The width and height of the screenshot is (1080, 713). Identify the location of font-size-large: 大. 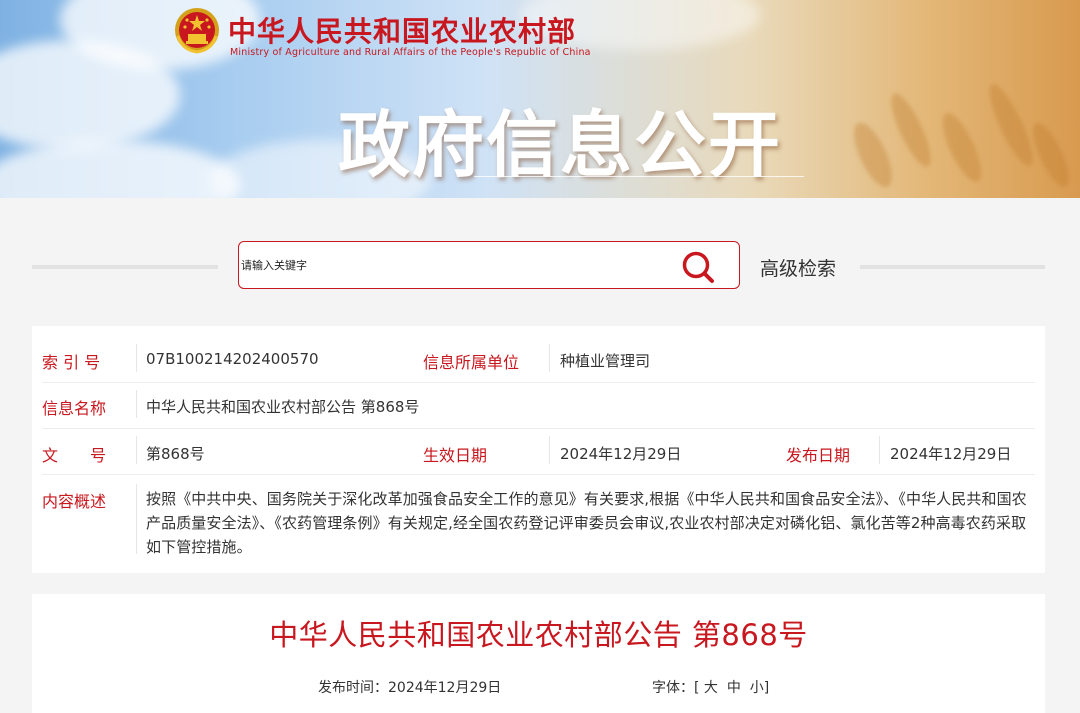
(711, 688).